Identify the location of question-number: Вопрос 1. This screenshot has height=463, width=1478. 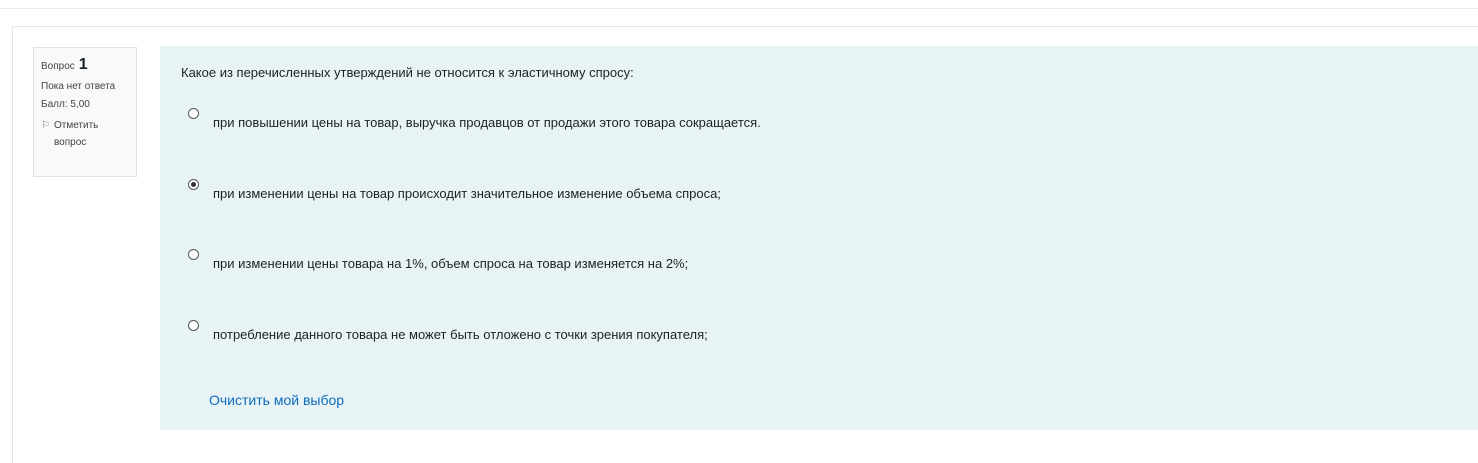
(85, 65).